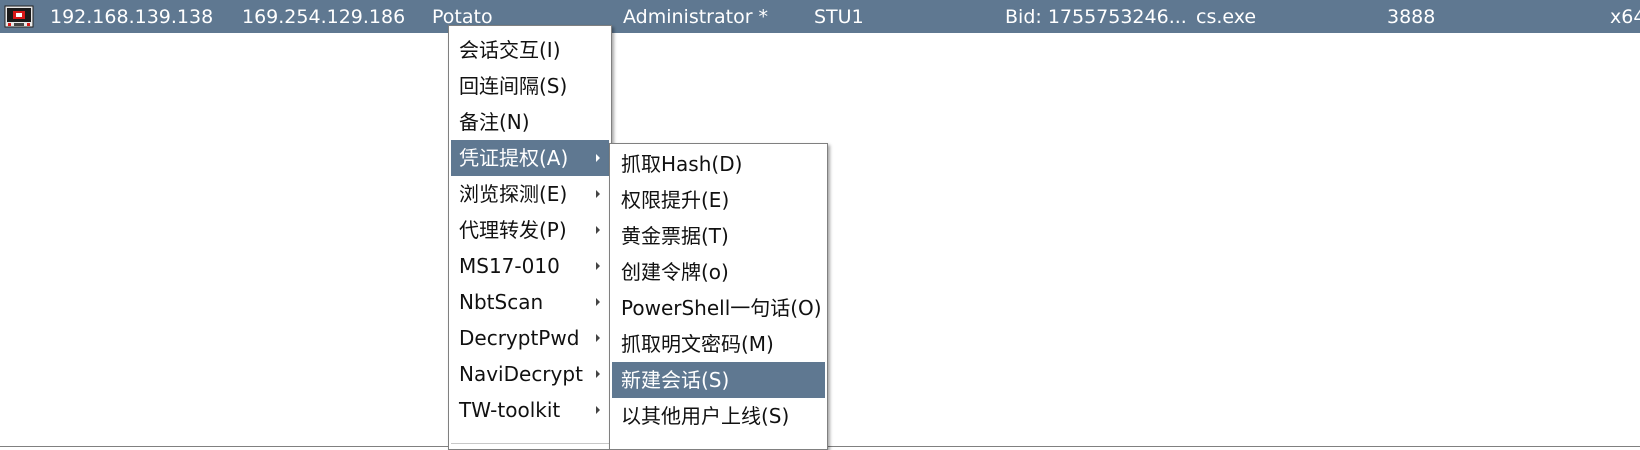  I want to click on menu-item-label: 权限提升(E), so click(675, 200).